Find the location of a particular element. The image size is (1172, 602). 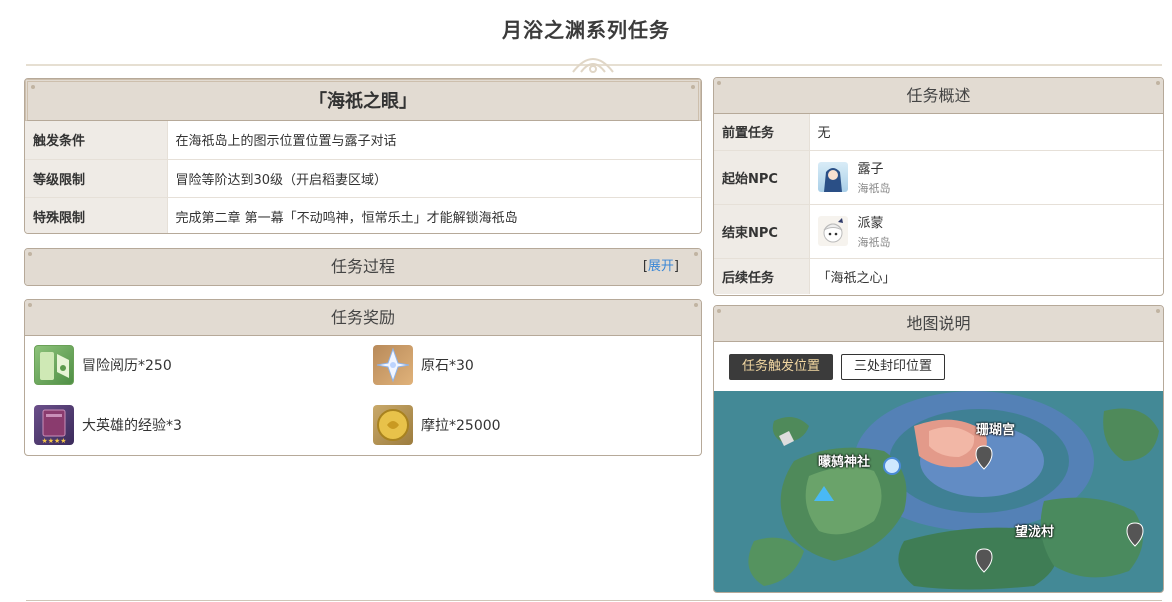

reward-item: 原石*30 is located at coordinates (423, 365).